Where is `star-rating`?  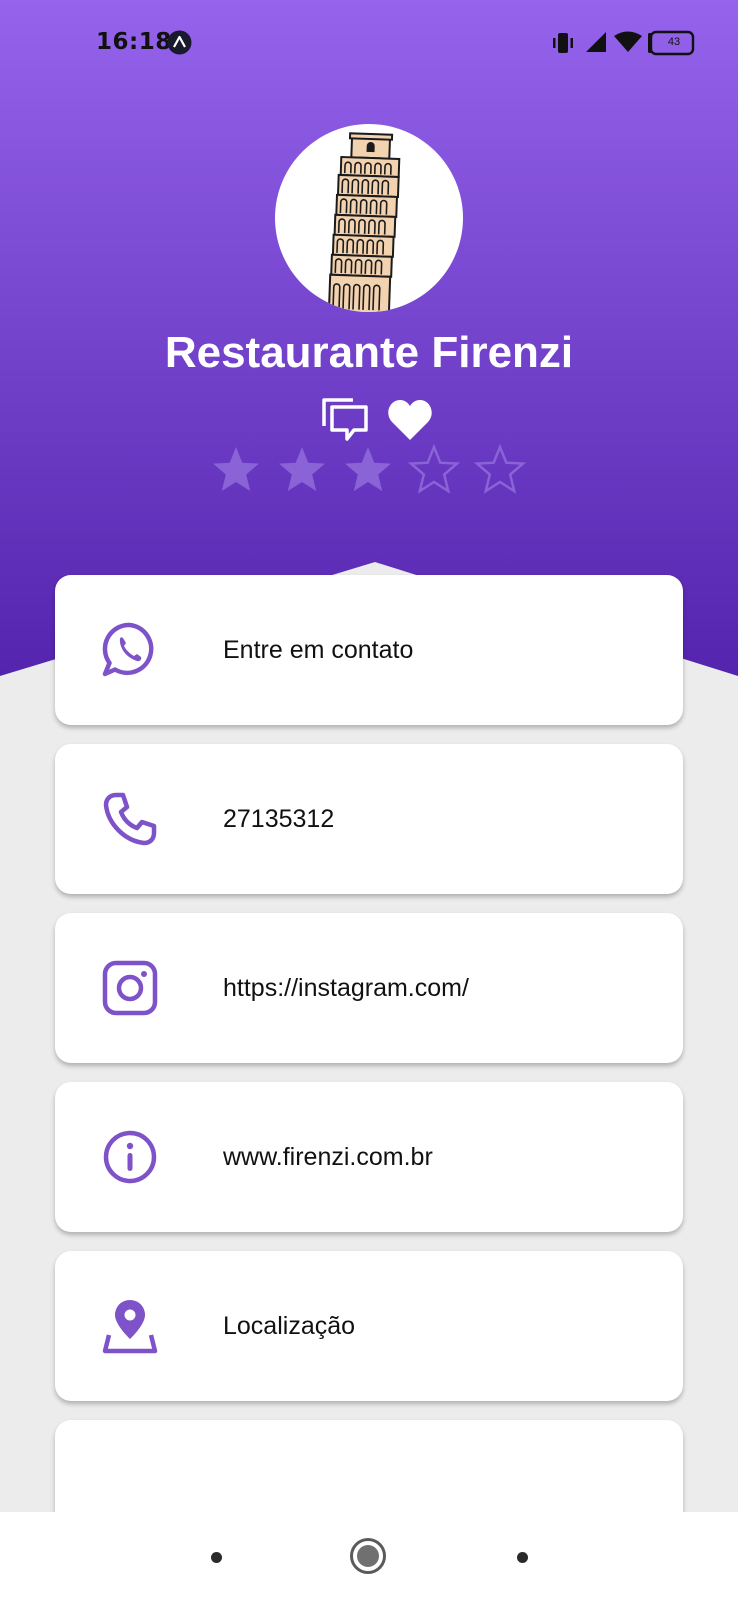 star-rating is located at coordinates (370, 470).